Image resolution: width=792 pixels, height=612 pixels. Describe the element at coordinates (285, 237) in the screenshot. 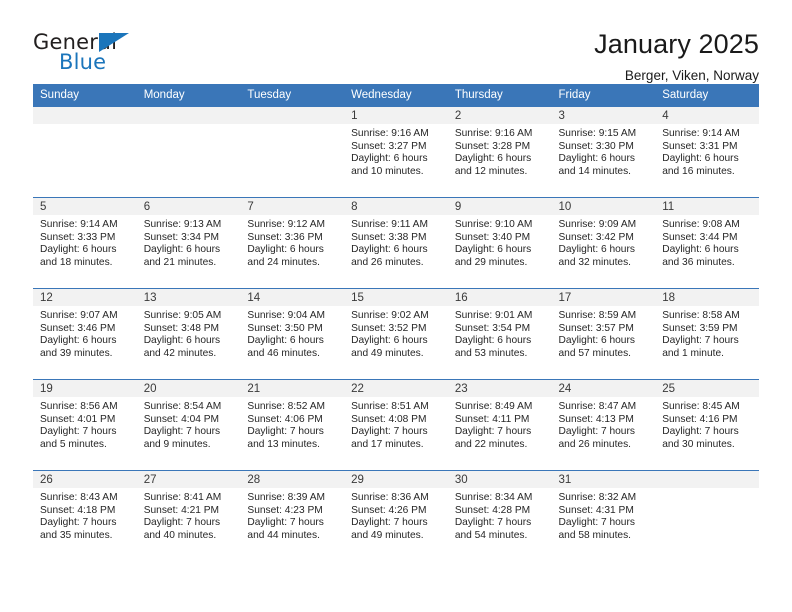

I see `day-sunset-text: Sunset: 3:36 PM` at that location.